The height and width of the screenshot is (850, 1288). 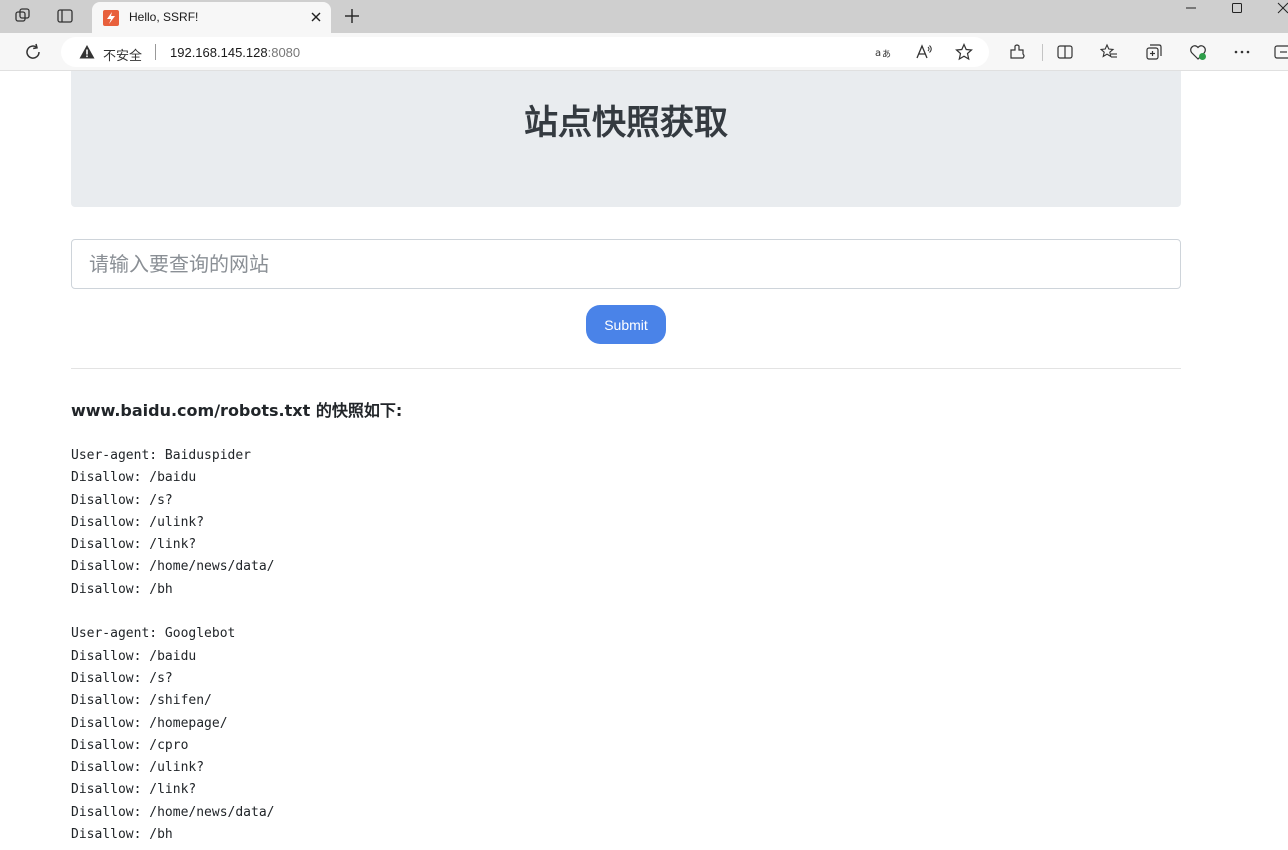 I want to click on site-url-input, so click(x=626, y=264).